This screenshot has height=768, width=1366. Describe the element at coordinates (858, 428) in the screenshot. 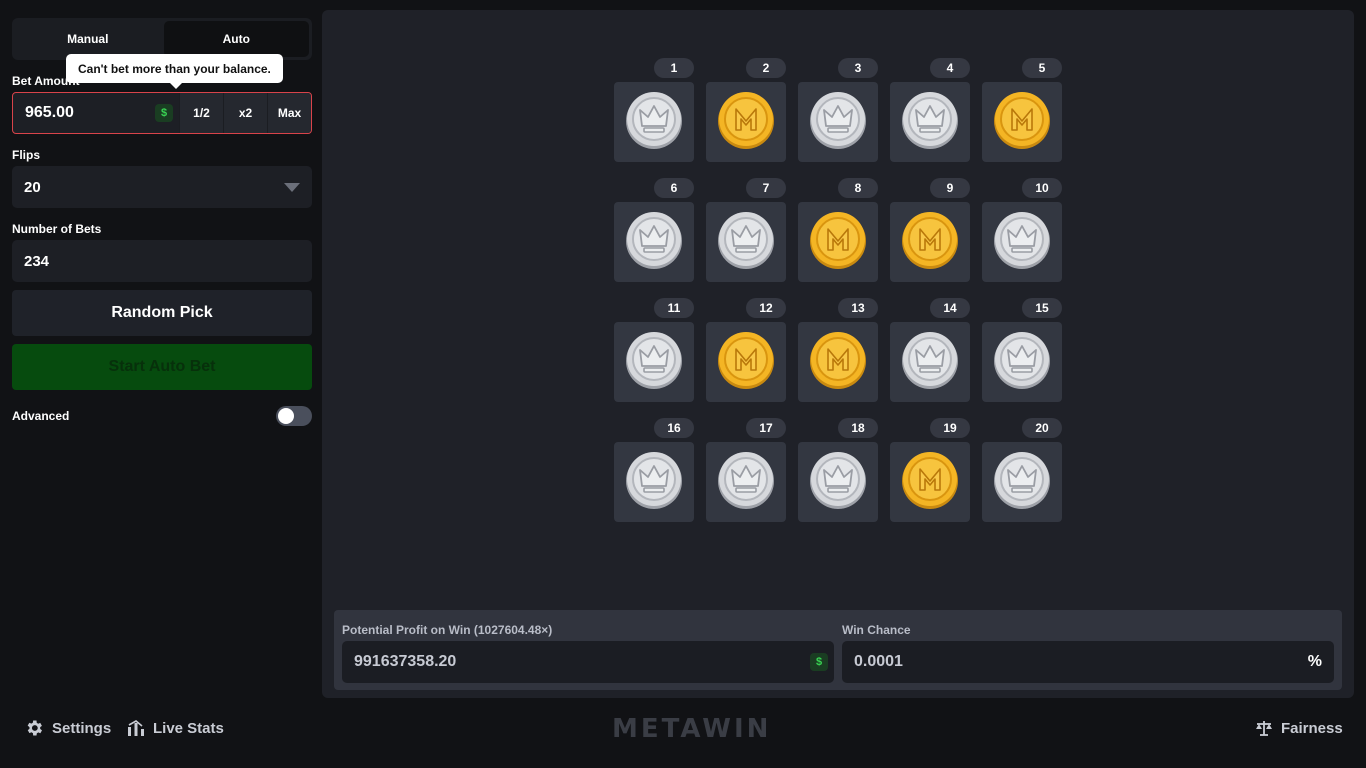

I see `coin-number-badge: 18` at that location.